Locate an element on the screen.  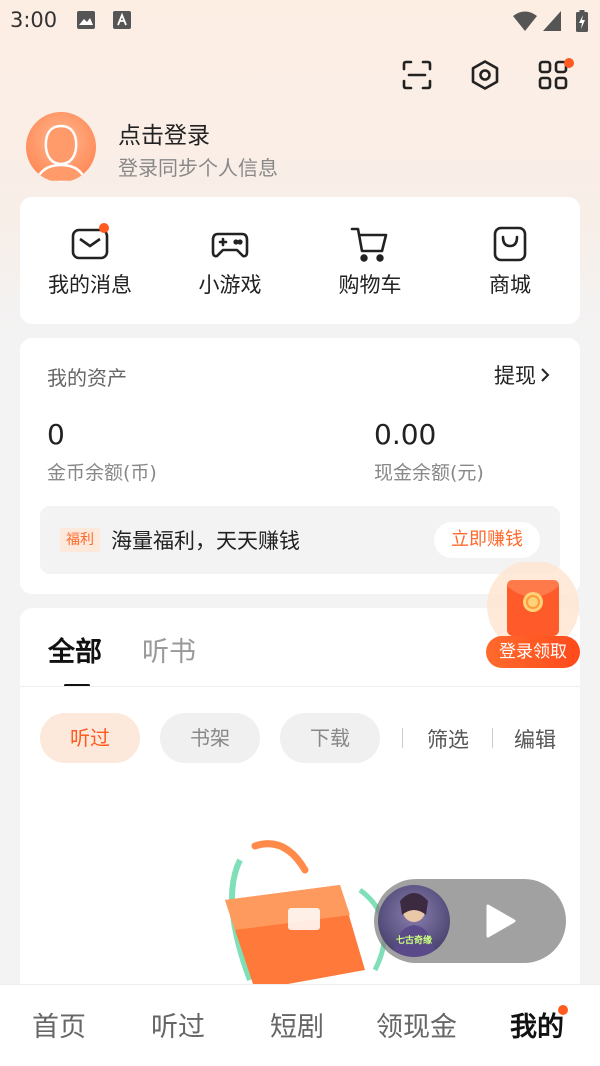
chip-bookshelf: 书架 is located at coordinates (210, 738).